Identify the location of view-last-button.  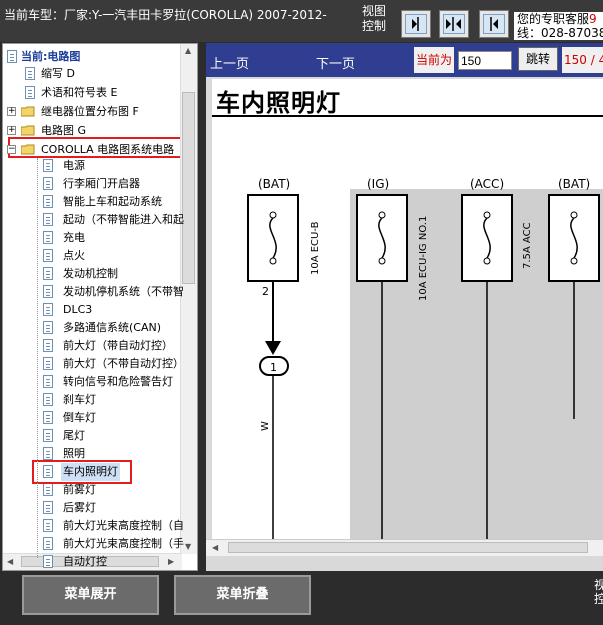
(494, 24).